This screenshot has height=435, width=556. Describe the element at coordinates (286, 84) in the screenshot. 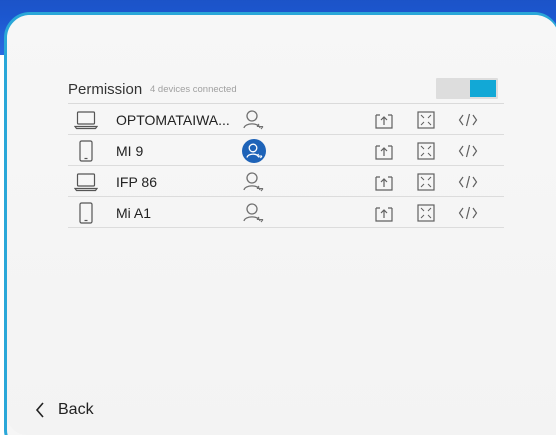

I see `permission-header: Permission 4 devices connected` at that location.